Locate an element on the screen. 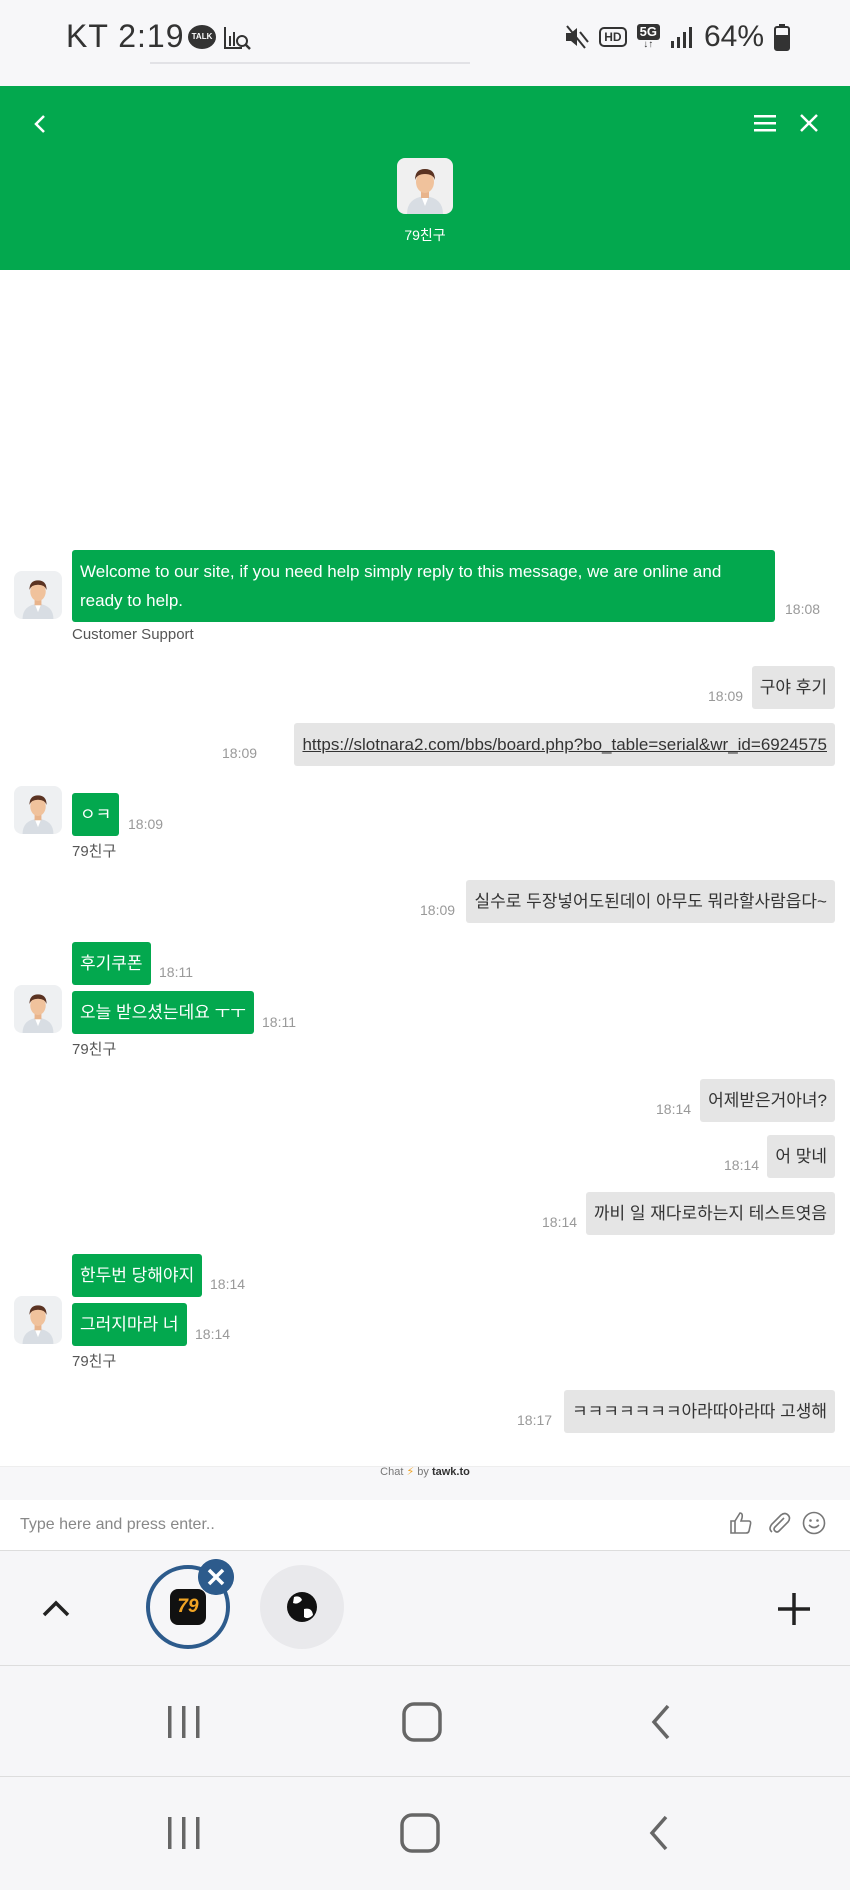 The image size is (850, 1890). chevron-up-icon is located at coordinates (56, 1609).